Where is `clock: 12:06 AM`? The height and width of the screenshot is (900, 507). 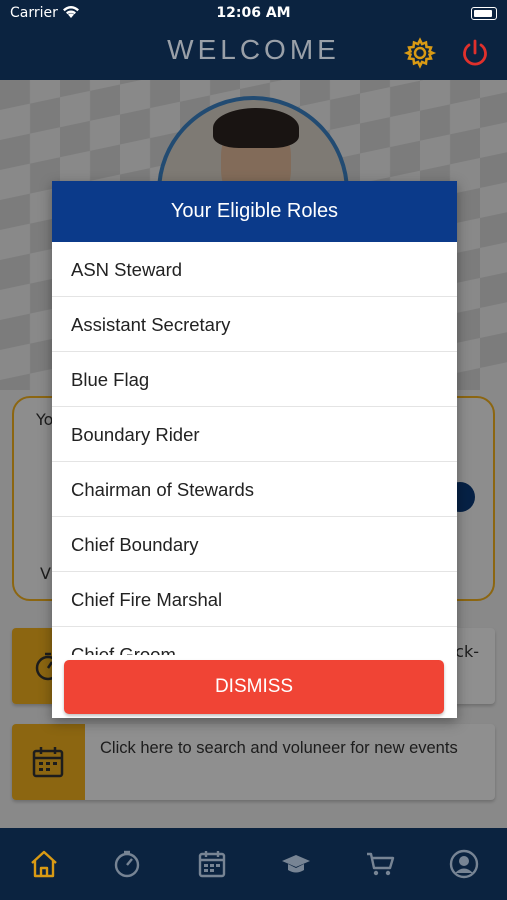 clock: 12:06 AM is located at coordinates (253, 13).